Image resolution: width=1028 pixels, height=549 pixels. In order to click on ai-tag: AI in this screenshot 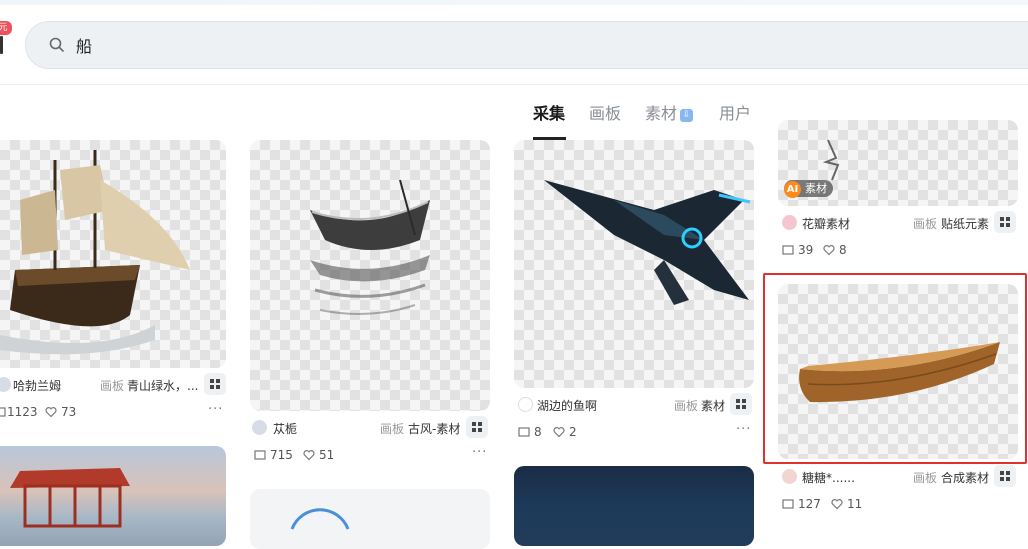, I will do `click(792, 189)`.